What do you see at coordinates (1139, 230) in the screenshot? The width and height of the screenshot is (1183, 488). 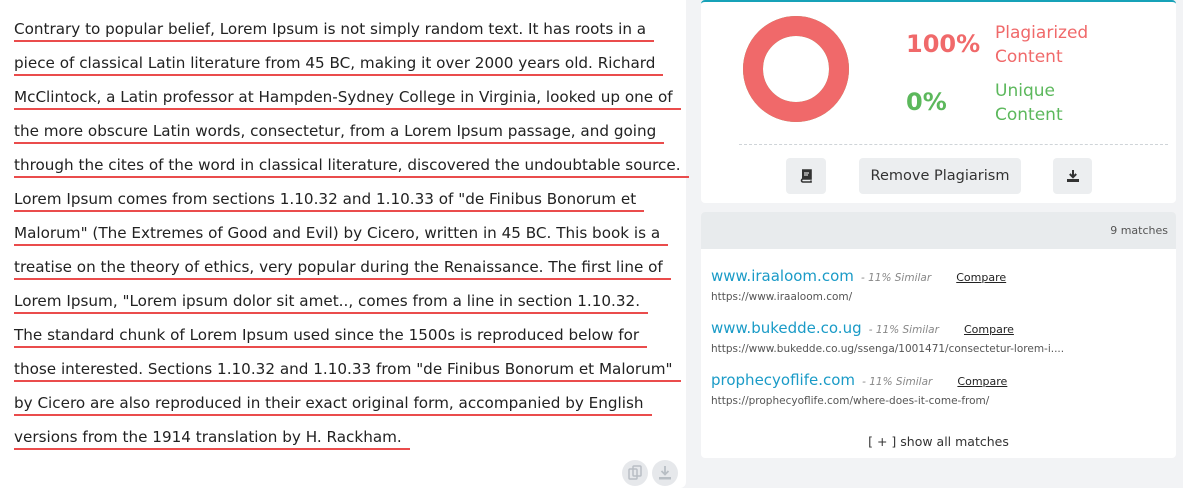 I see `matches-count: 9 matches` at bounding box center [1139, 230].